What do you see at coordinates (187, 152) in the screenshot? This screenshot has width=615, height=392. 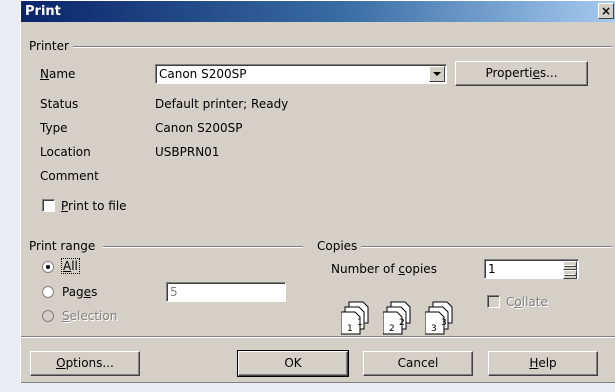 I see `location-value: USBPRN01` at bounding box center [187, 152].